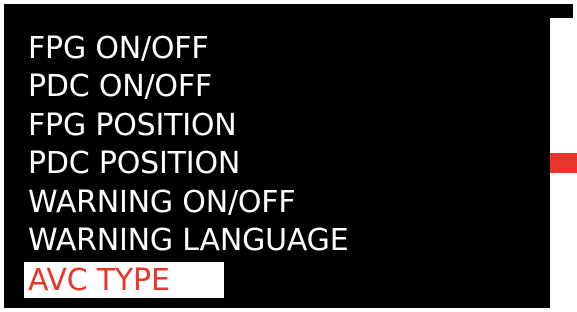  I want to click on menu-item-avc-type: AVC TYPE, so click(124, 280).